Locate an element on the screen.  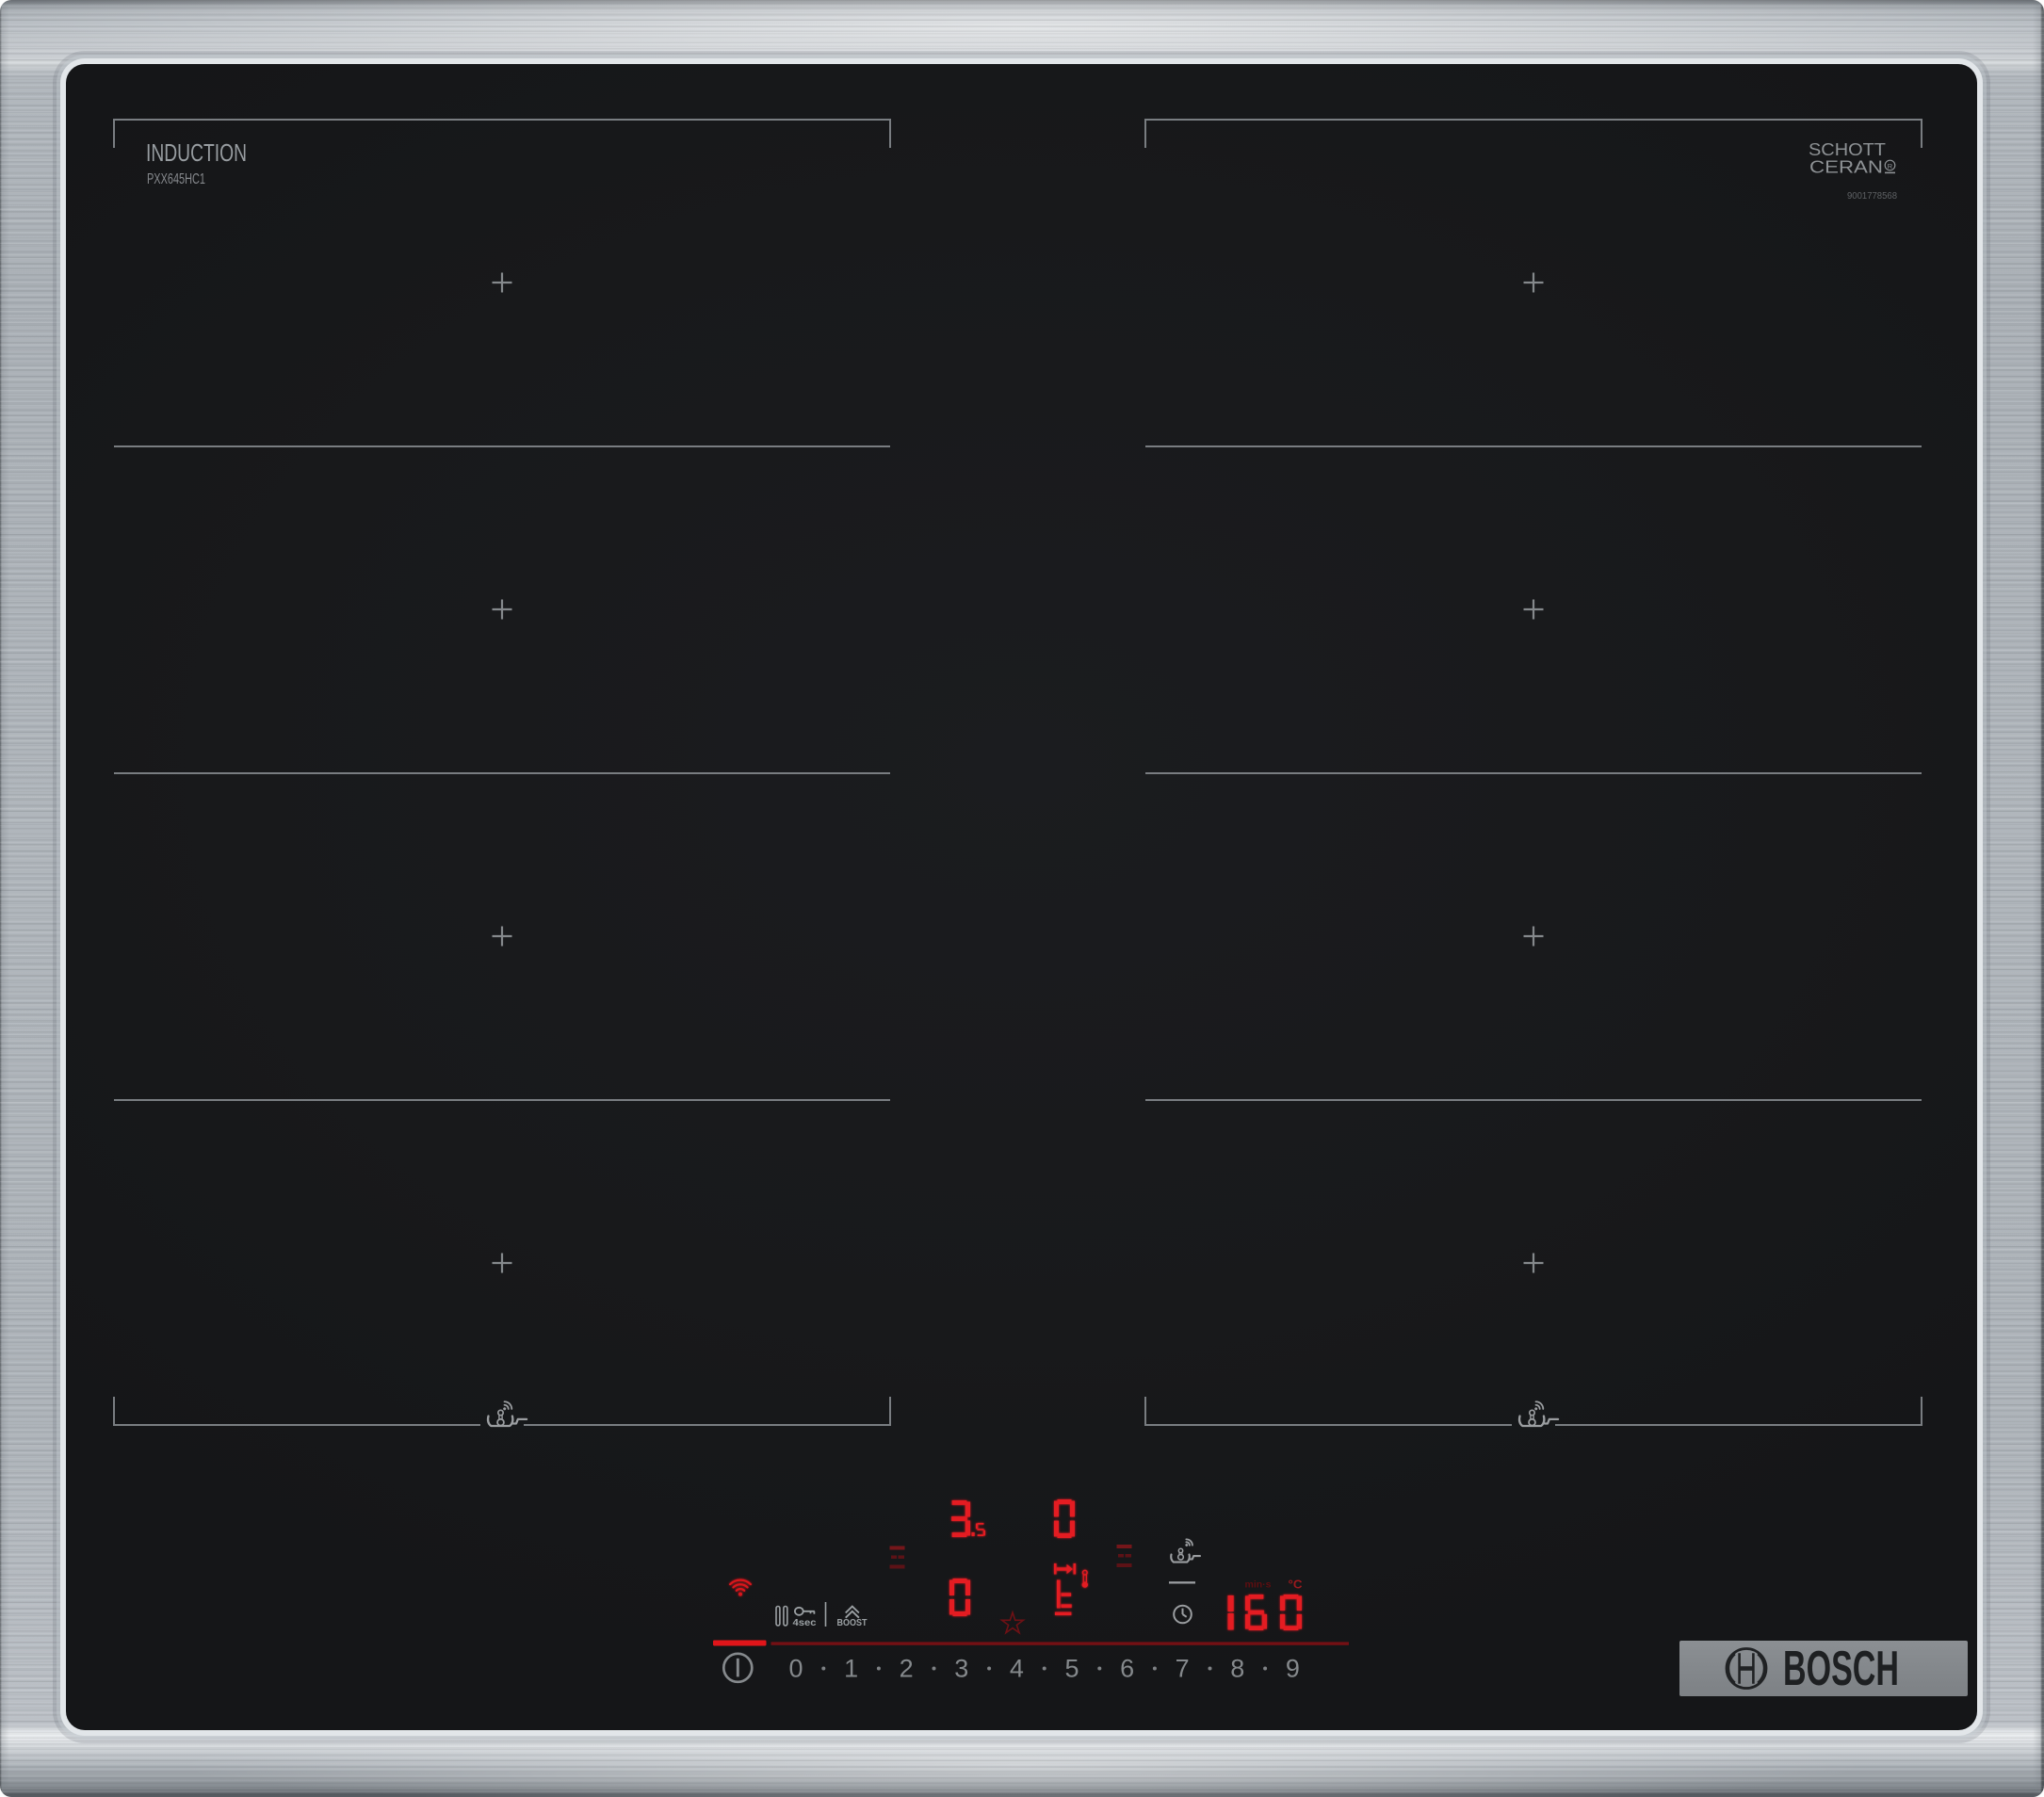
svg-text: 4sec is located at coordinates (805, 1623).